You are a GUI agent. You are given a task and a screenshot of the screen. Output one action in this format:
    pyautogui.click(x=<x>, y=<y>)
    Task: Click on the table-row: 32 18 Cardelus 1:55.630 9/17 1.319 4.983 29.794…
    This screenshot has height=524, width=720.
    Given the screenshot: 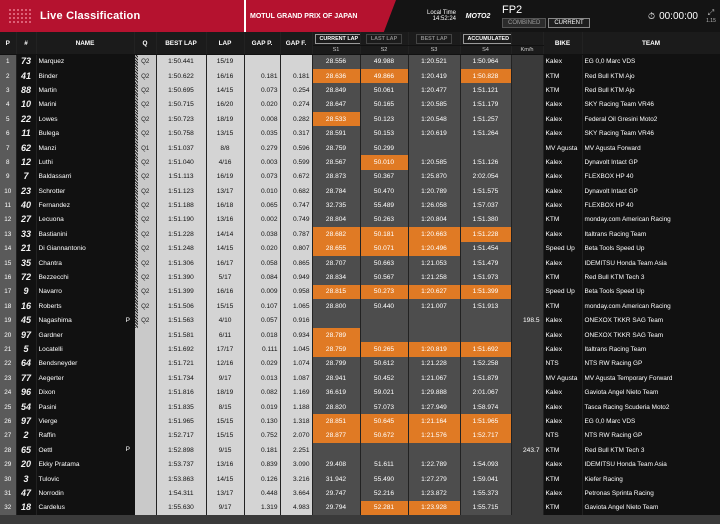 What is the action you would take?
    pyautogui.click(x=360, y=507)
    